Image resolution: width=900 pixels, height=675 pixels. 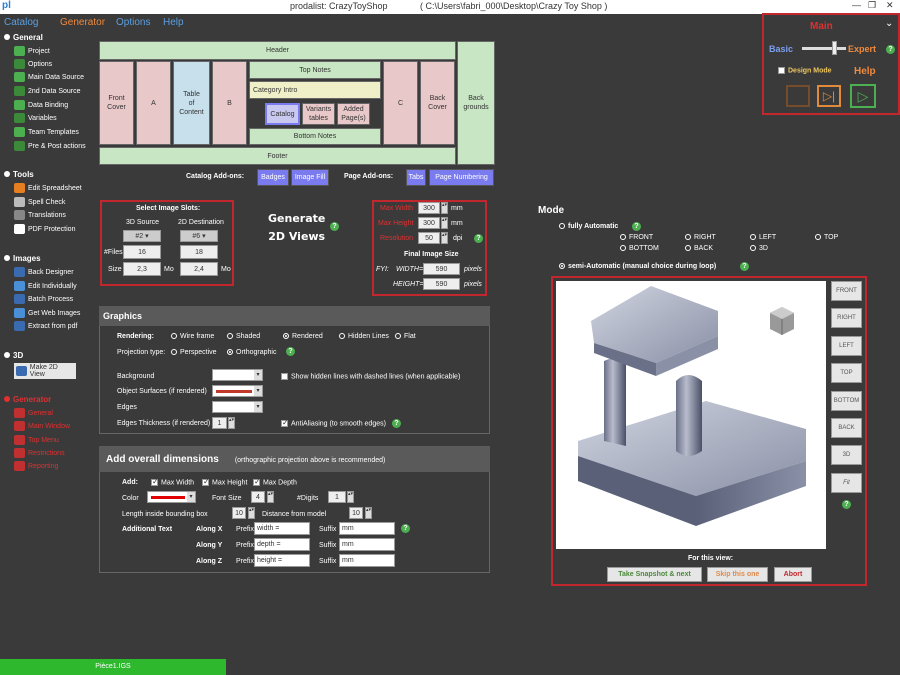 What do you see at coordinates (303, 336) in the screenshot?
I see `render-rendered: Rendered` at bounding box center [303, 336].